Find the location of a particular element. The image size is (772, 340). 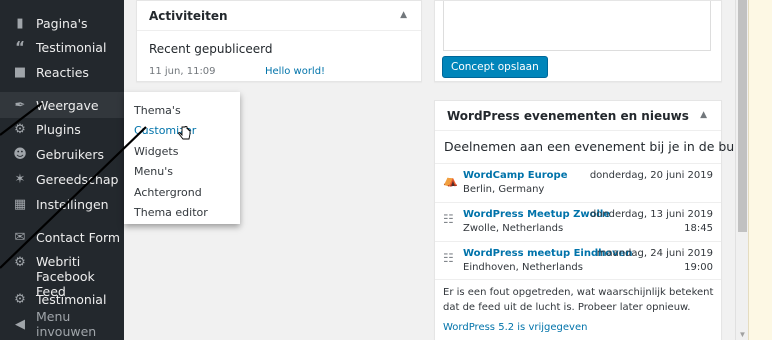

users-icon: ☻ is located at coordinates (20, 154).